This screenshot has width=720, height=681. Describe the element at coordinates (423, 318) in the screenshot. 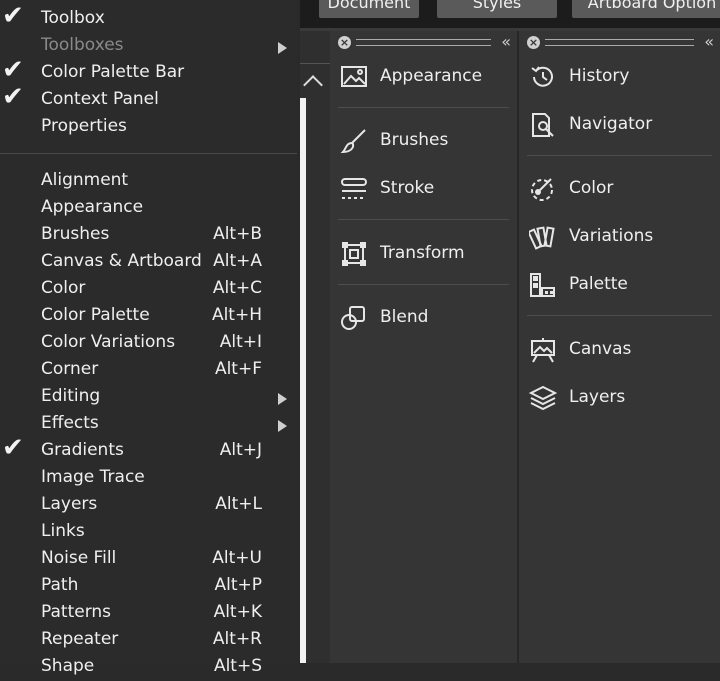

I see `panel-item-blend: Blend` at that location.